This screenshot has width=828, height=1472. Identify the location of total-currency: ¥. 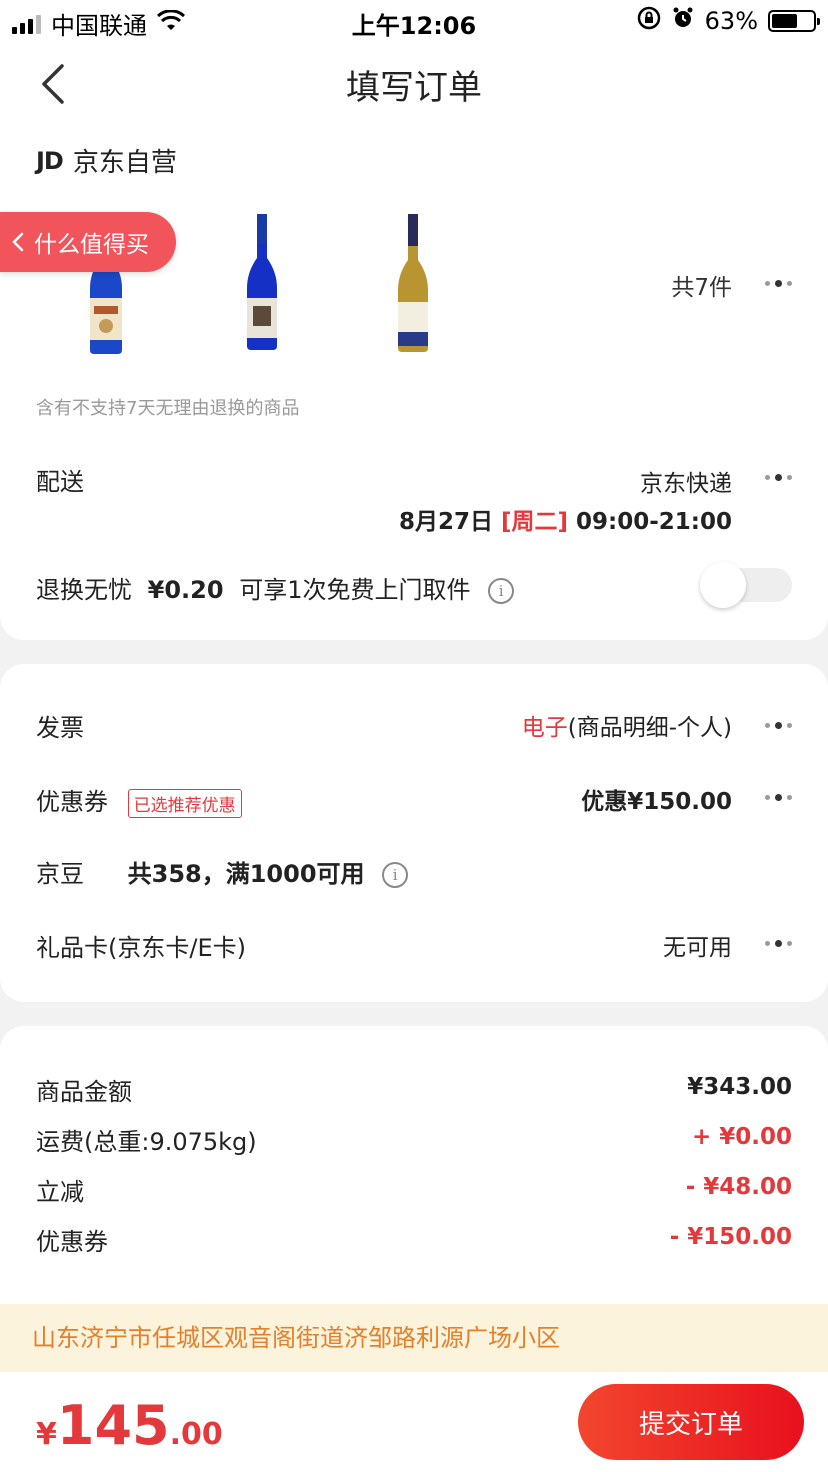
(46, 1434).